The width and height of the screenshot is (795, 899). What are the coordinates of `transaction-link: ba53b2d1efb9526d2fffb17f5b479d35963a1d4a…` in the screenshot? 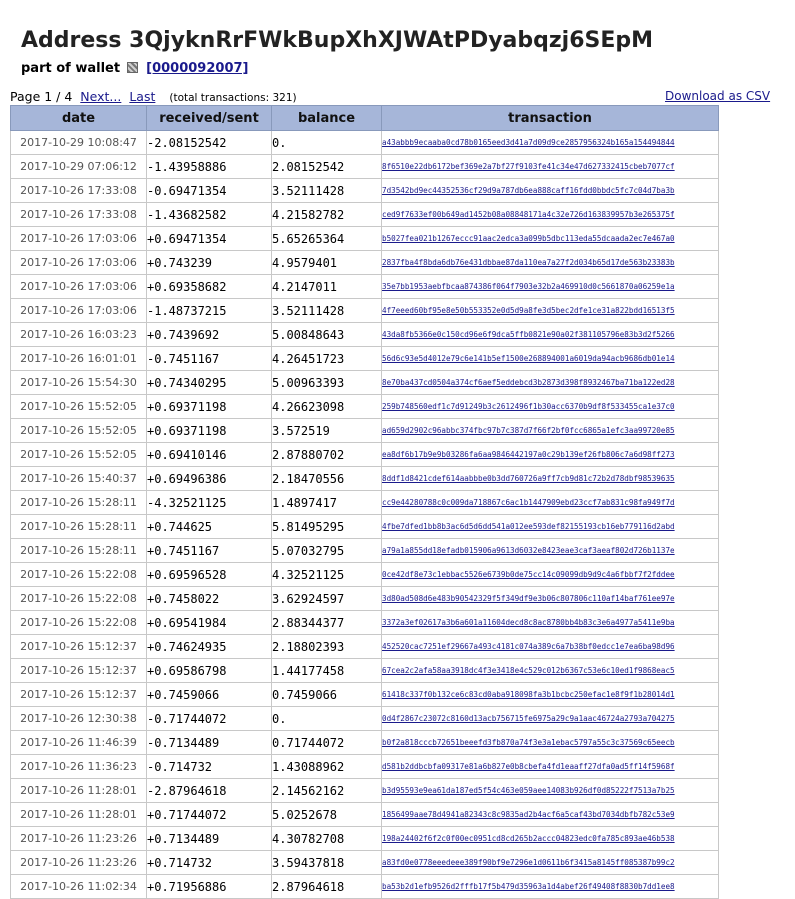 It's located at (529, 886).